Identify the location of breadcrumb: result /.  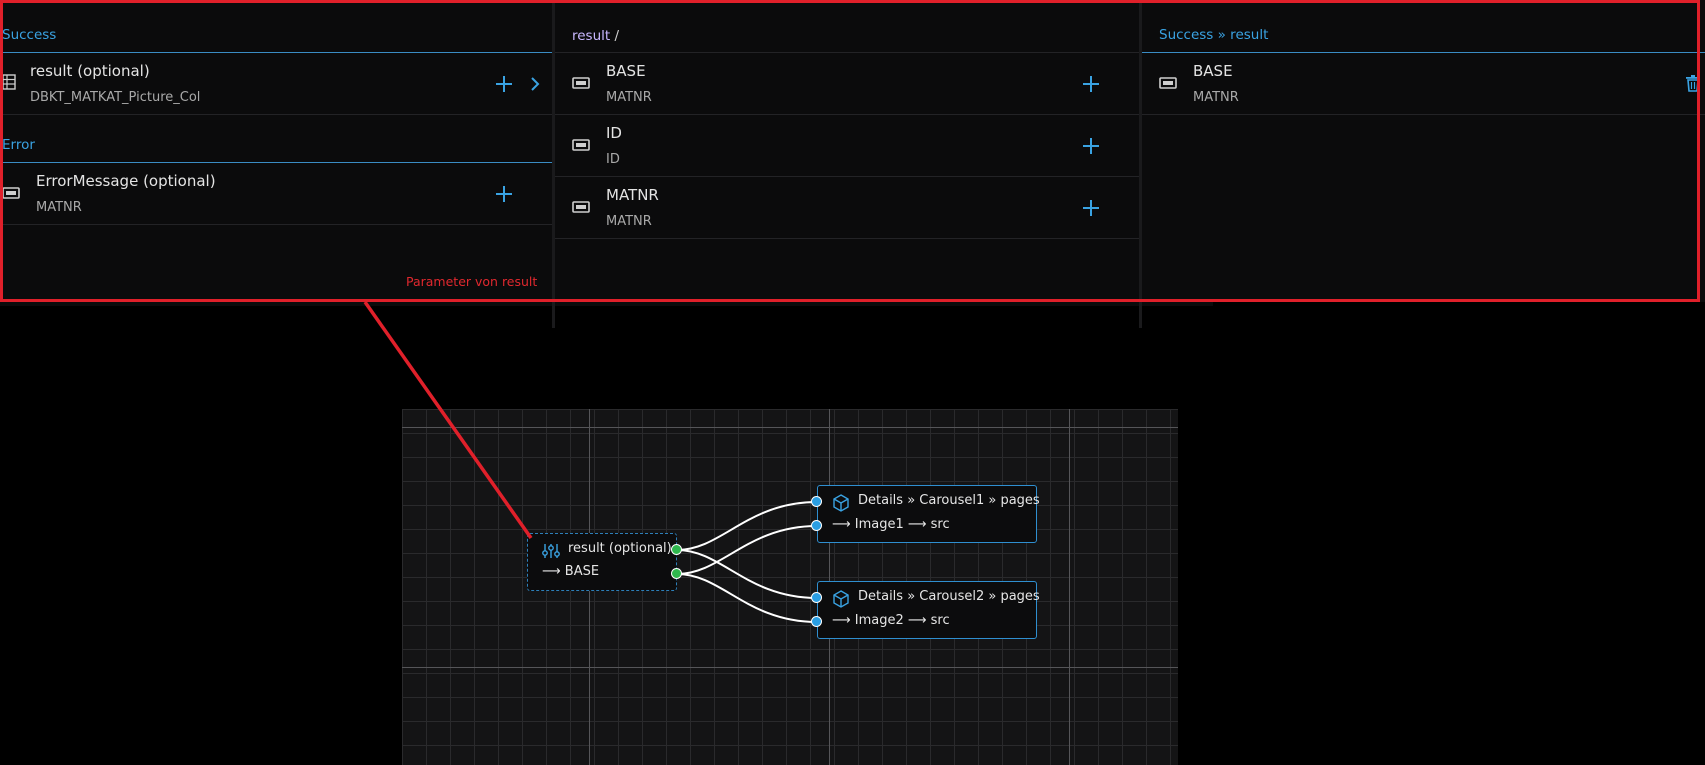
(595, 36).